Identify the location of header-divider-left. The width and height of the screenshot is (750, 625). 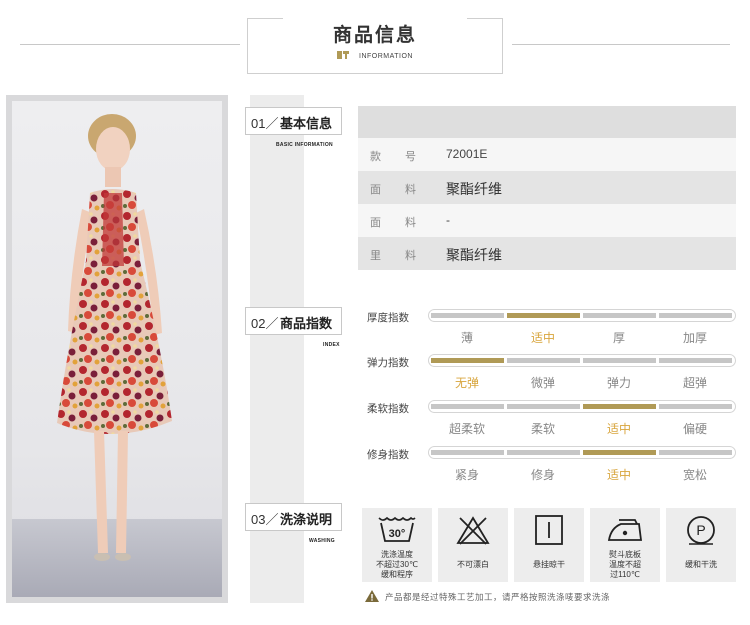
(130, 44).